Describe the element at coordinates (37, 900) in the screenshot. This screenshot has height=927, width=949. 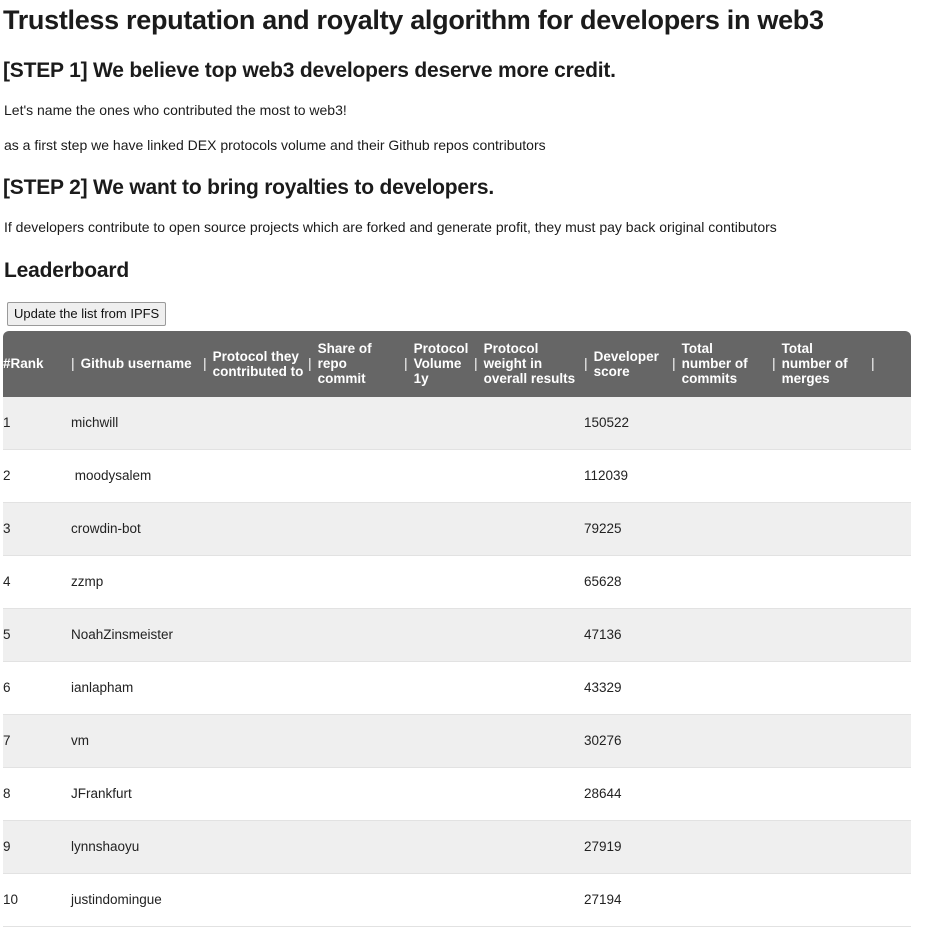
I see `cell-rank: 10` at that location.